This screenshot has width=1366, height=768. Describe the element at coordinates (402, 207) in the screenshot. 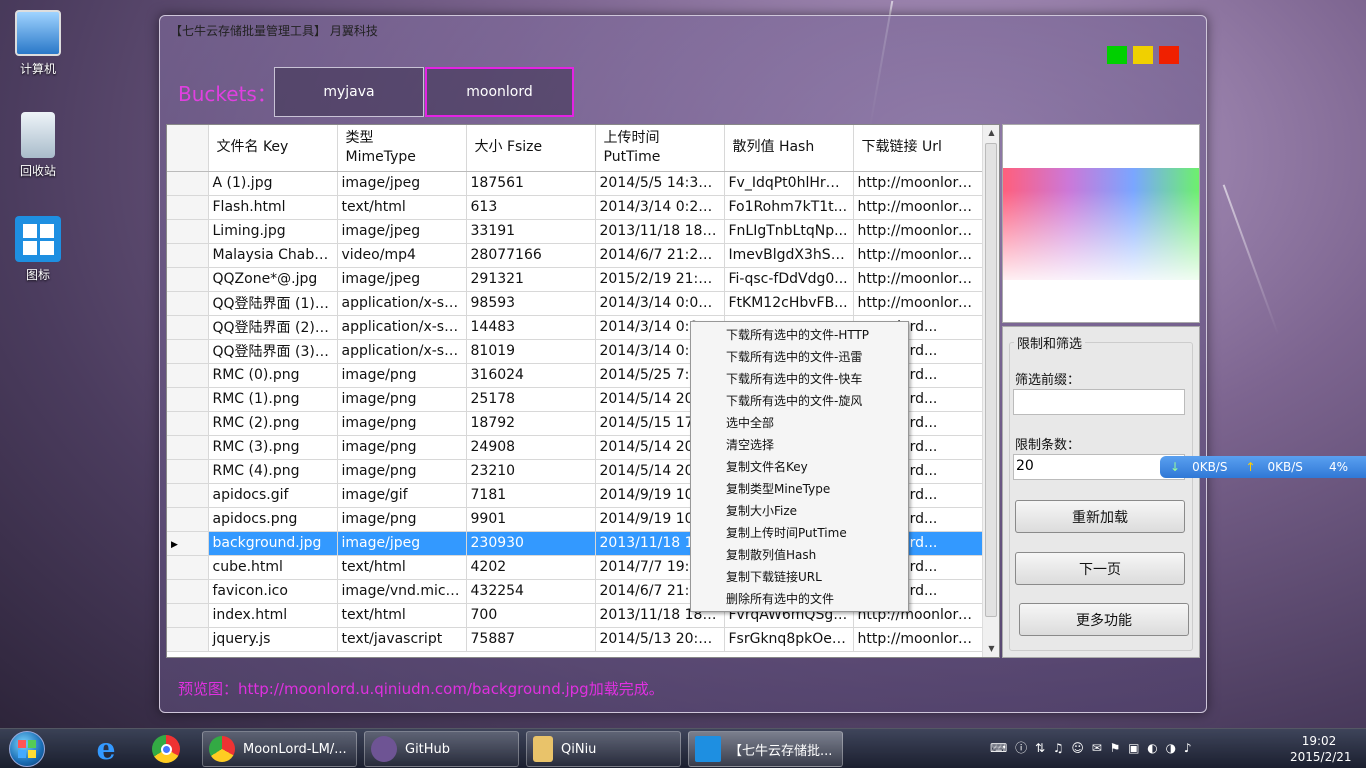

I see `table-cell: text/html` at that location.